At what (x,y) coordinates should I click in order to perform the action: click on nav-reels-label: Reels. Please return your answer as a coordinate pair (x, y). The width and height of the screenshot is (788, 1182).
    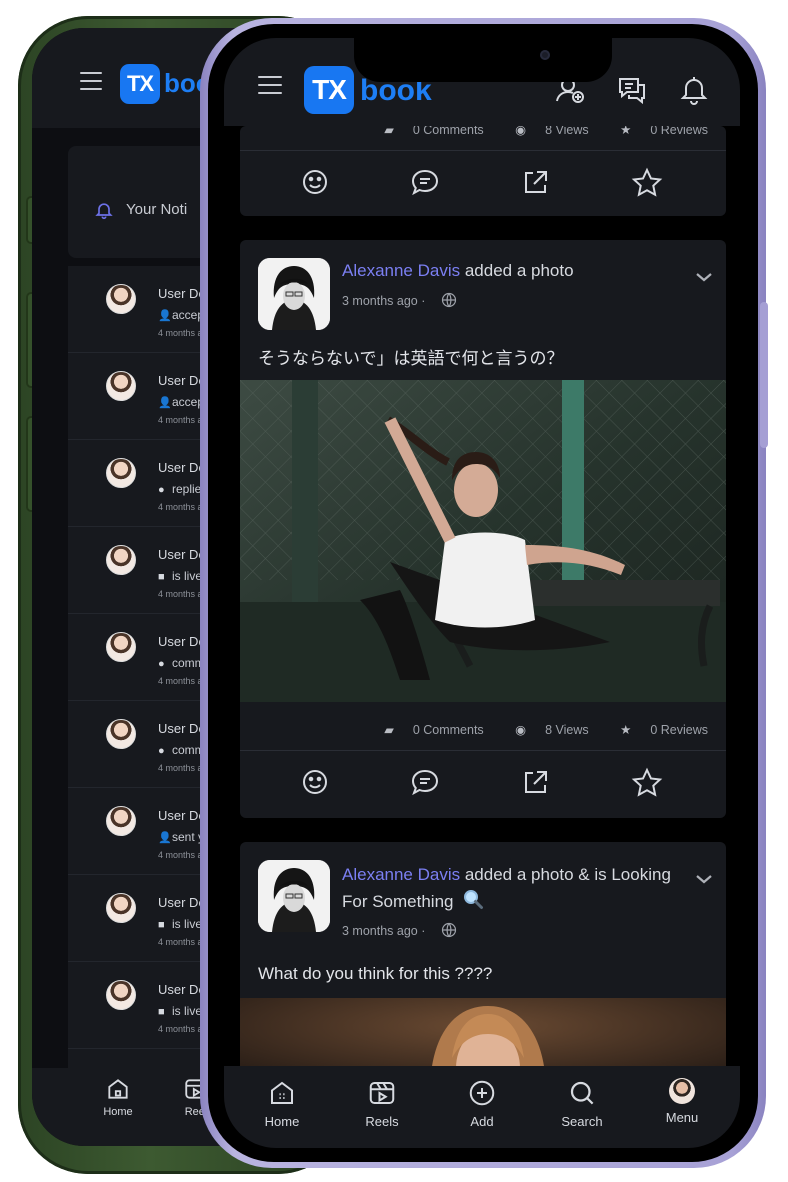
    Looking at the image, I should click on (382, 1121).